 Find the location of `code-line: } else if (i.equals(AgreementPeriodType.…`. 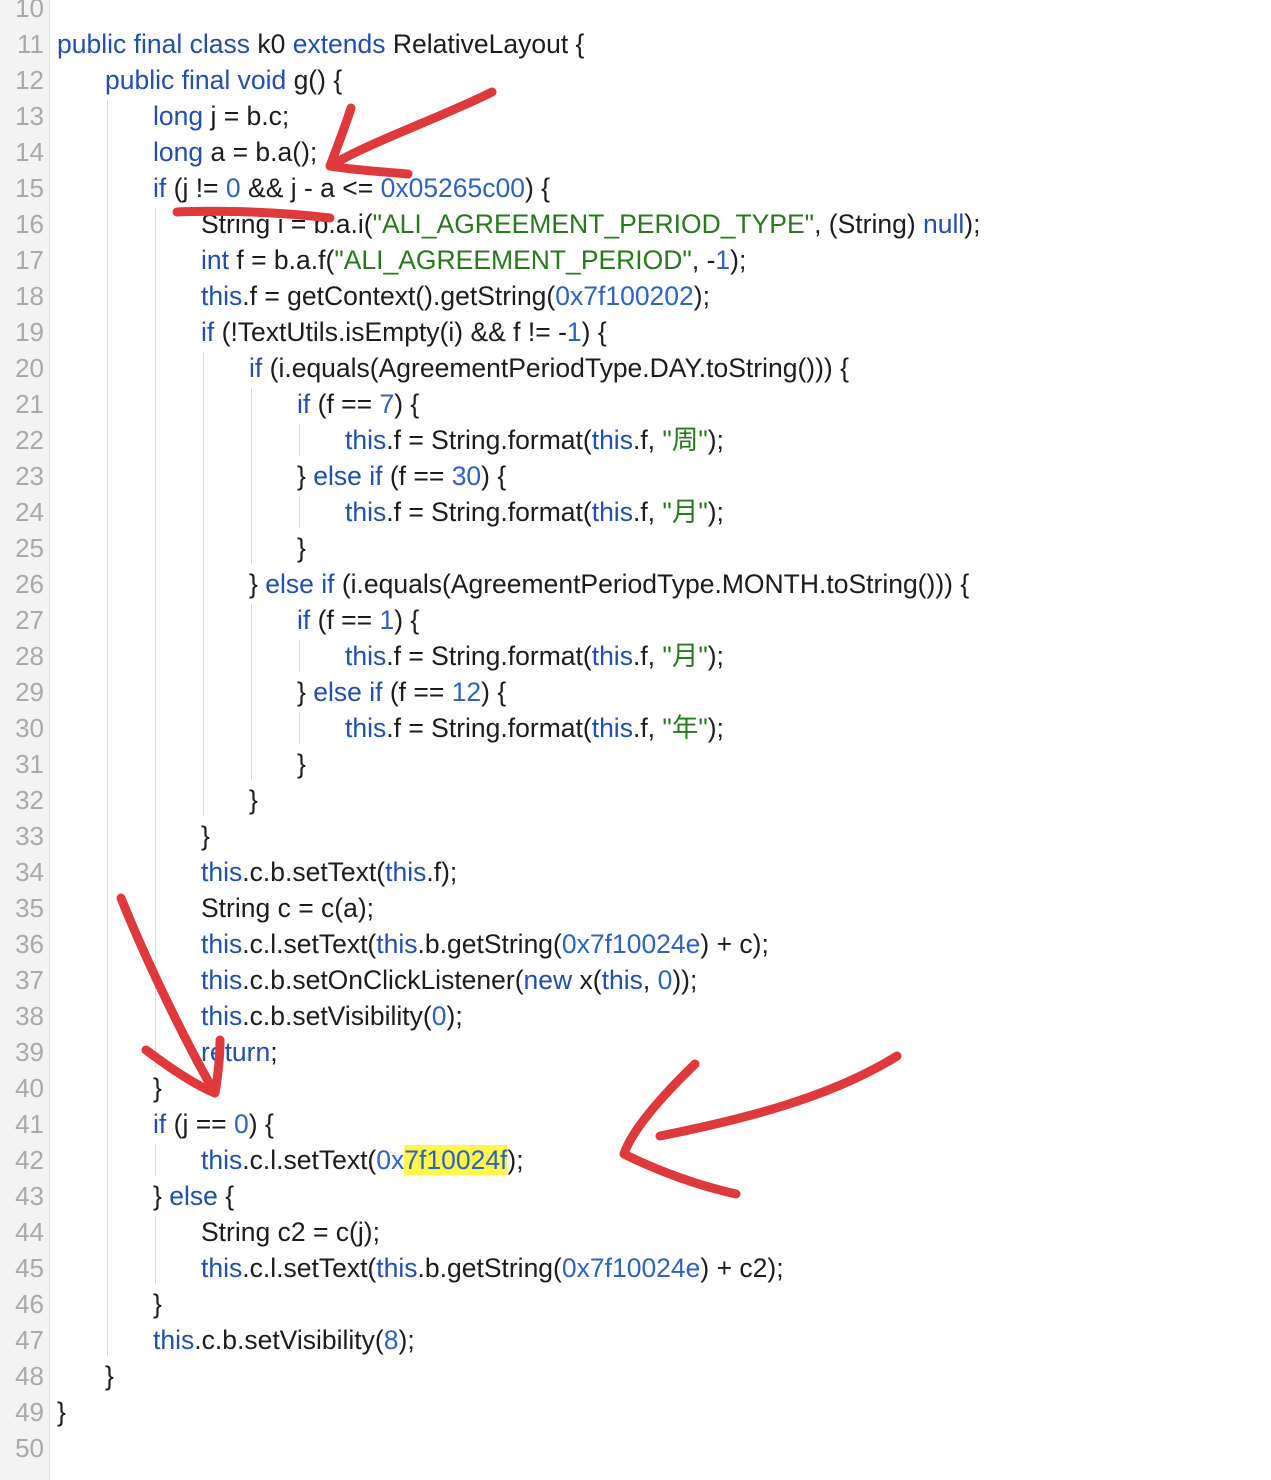

code-line: } else if (i.equals(AgreementPeriodType.… is located at coordinates (760, 584).